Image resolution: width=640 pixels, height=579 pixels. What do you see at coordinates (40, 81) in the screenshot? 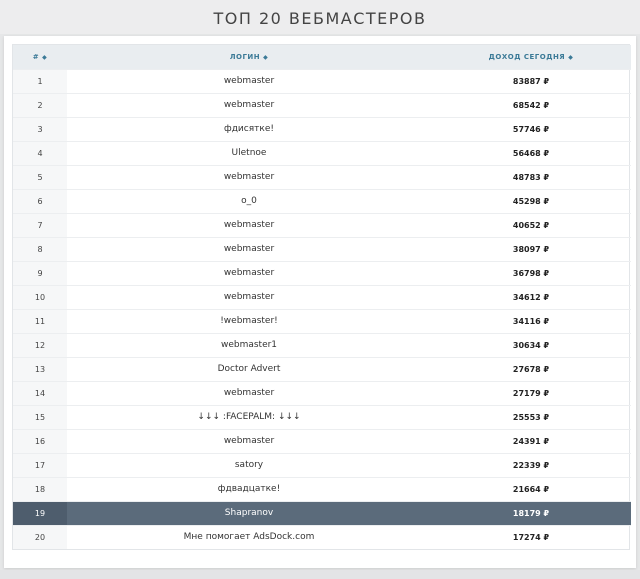
I see `rank-cell: 1` at bounding box center [40, 81].